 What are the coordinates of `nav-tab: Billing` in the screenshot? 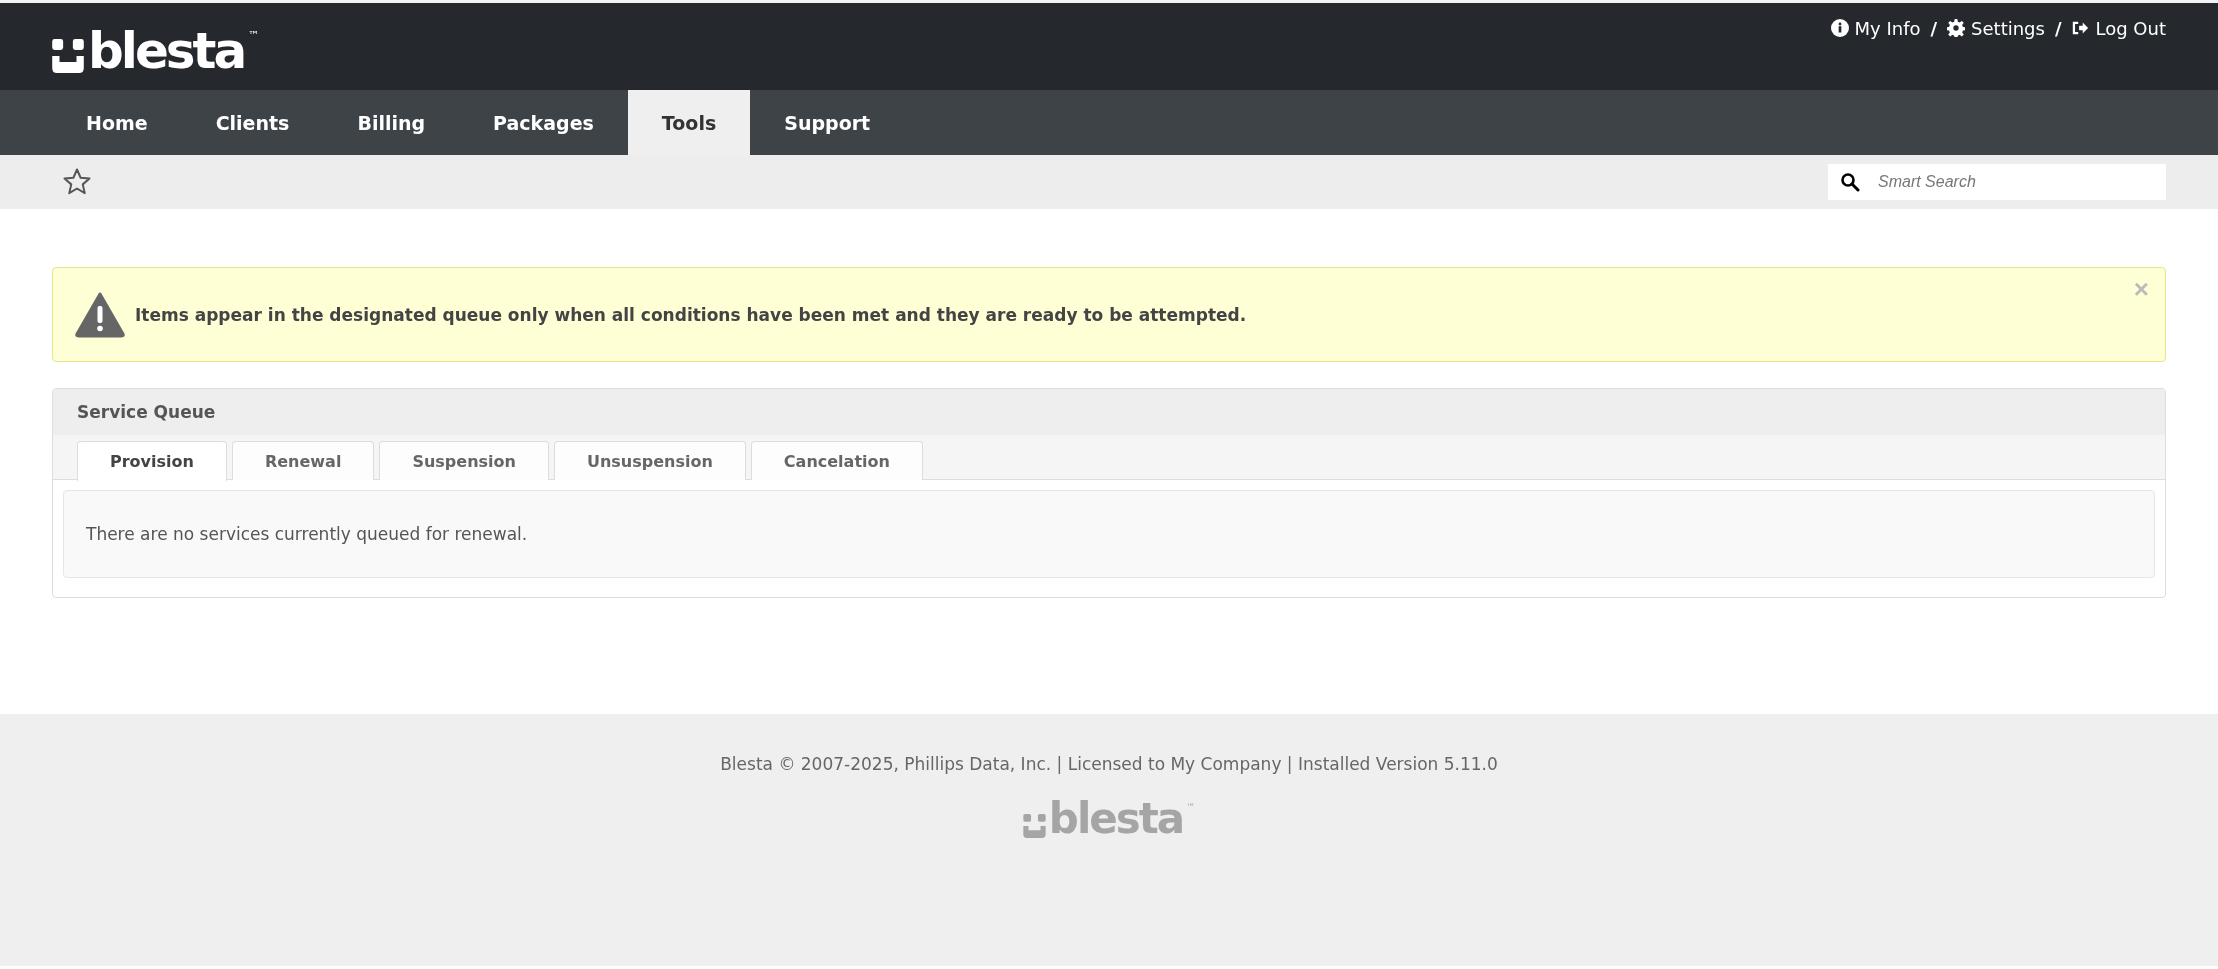 It's located at (391, 122).